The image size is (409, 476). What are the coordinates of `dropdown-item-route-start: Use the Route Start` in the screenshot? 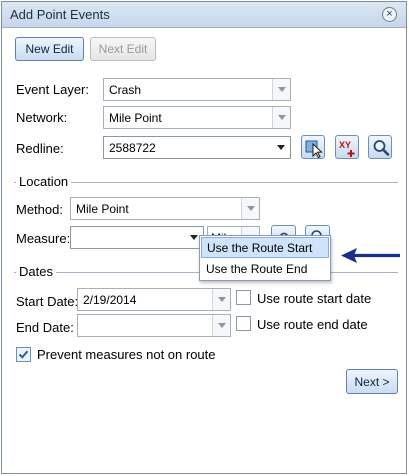 It's located at (265, 247).